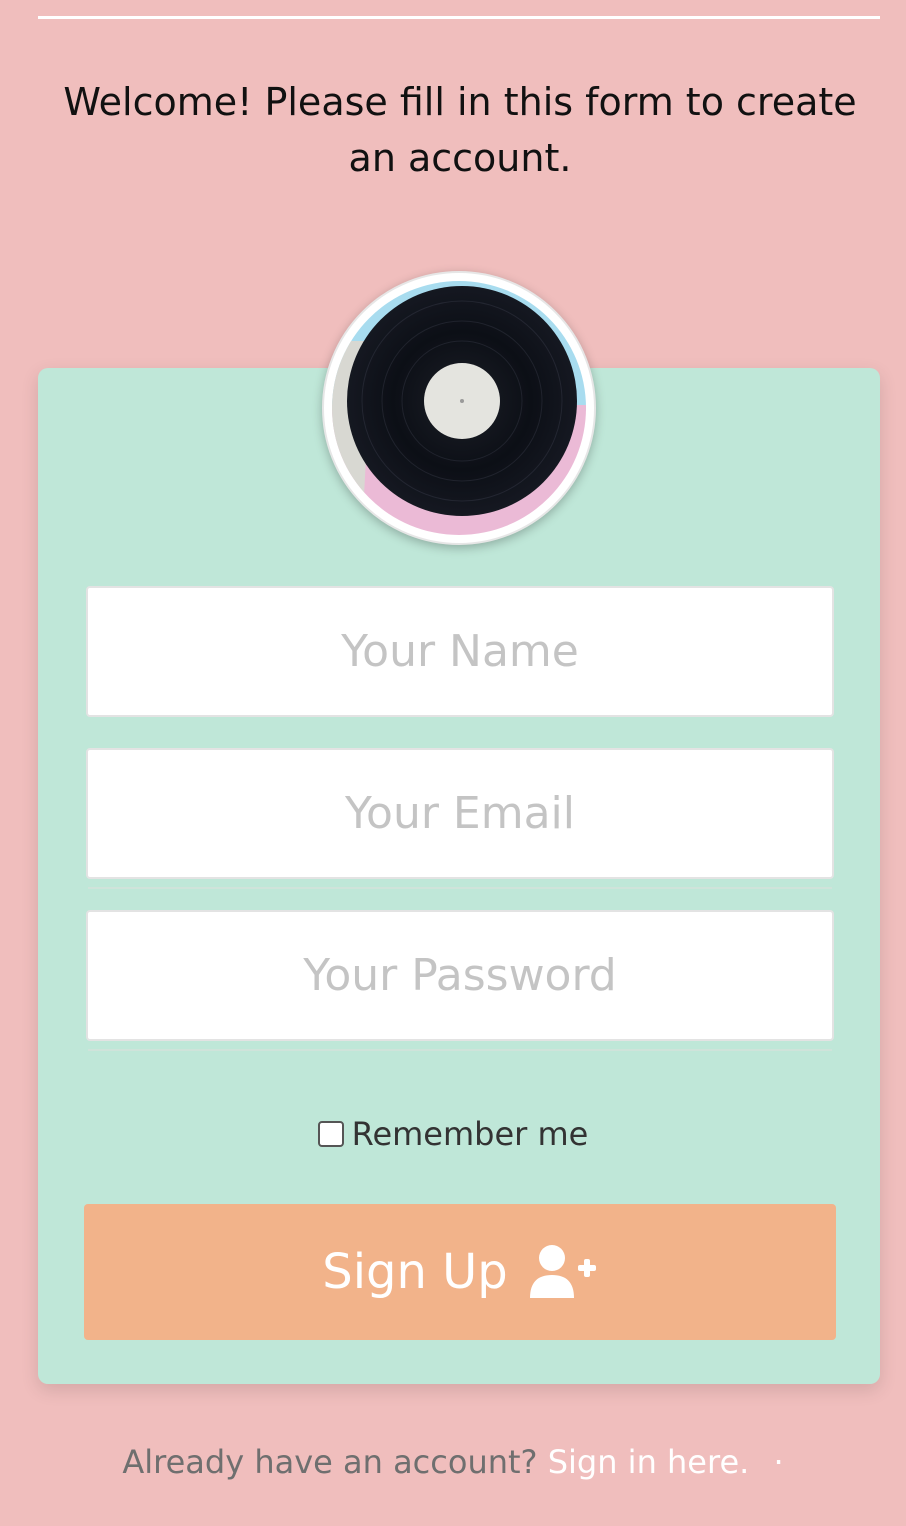 The width and height of the screenshot is (906, 1526). I want to click on name-input, so click(460, 651).